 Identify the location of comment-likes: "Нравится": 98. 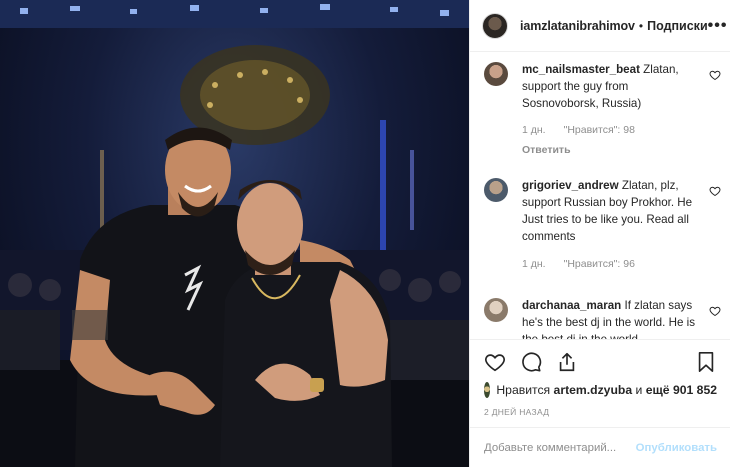
(599, 130).